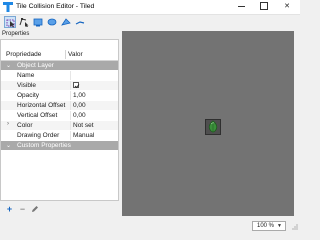 This screenshot has width=320, height=240. What do you see at coordinates (213, 127) in the screenshot?
I see `green-leaf-tile-icon` at bounding box center [213, 127].